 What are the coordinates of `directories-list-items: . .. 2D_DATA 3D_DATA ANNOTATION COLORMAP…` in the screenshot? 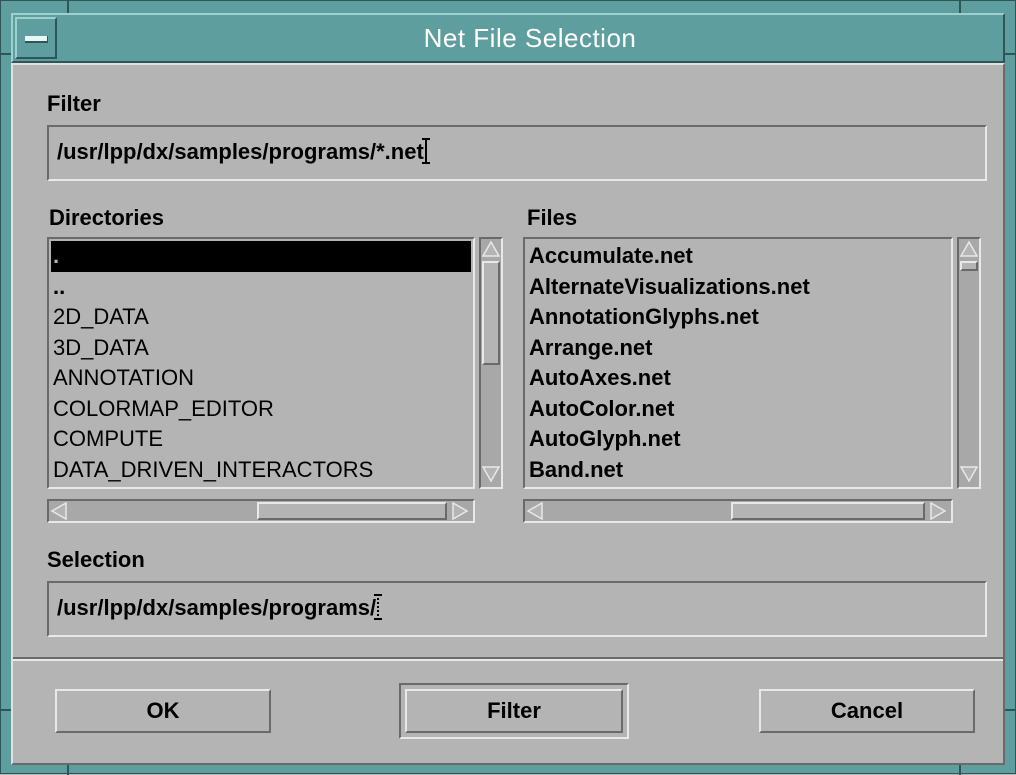 It's located at (261, 363).